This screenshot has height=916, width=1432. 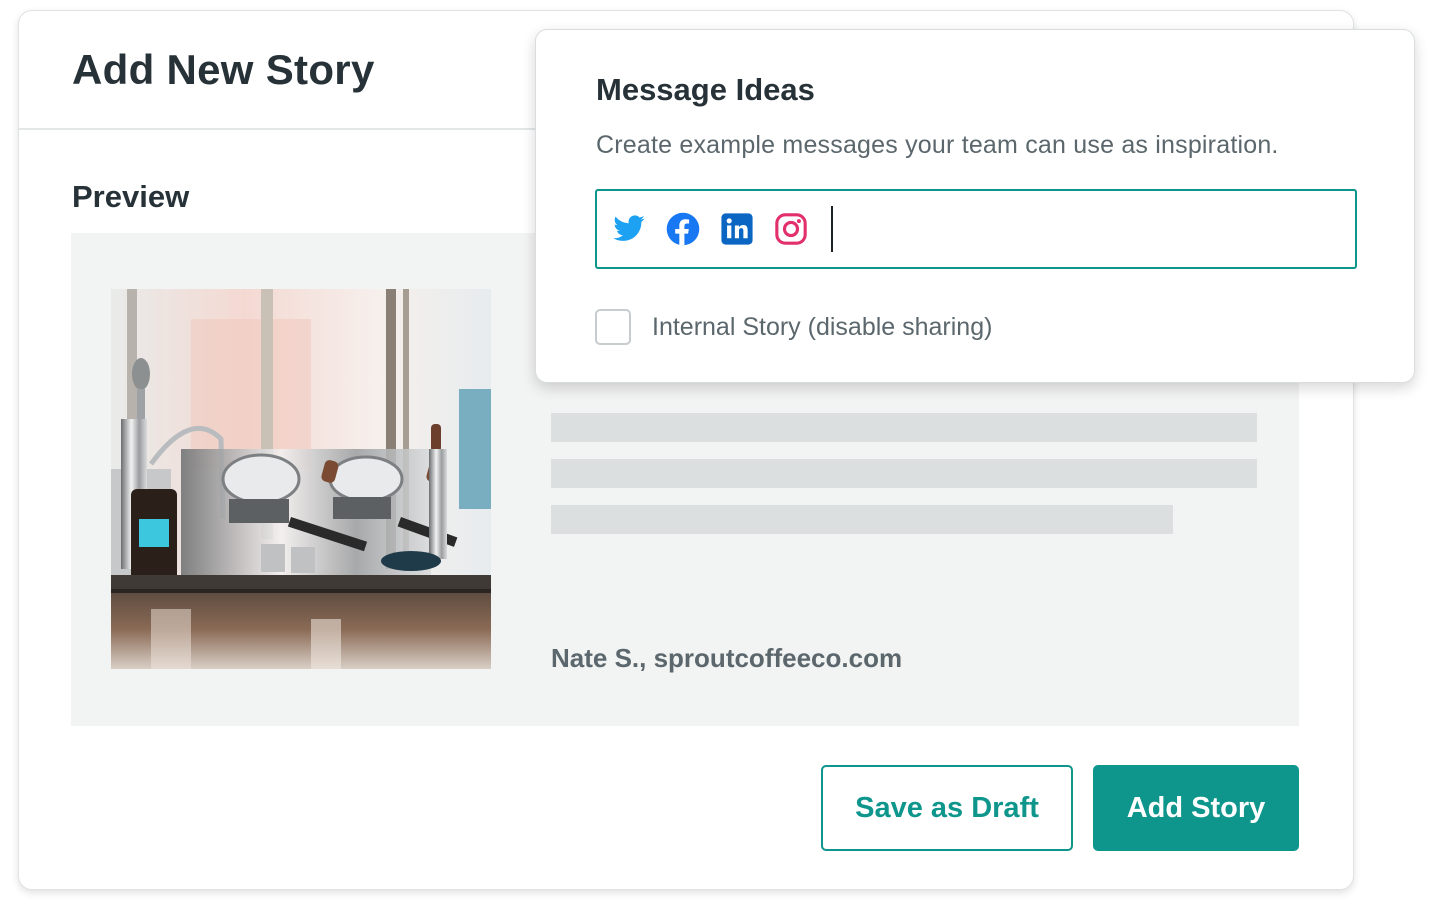 What do you see at coordinates (131, 196) in the screenshot?
I see `preview-label: Preview` at bounding box center [131, 196].